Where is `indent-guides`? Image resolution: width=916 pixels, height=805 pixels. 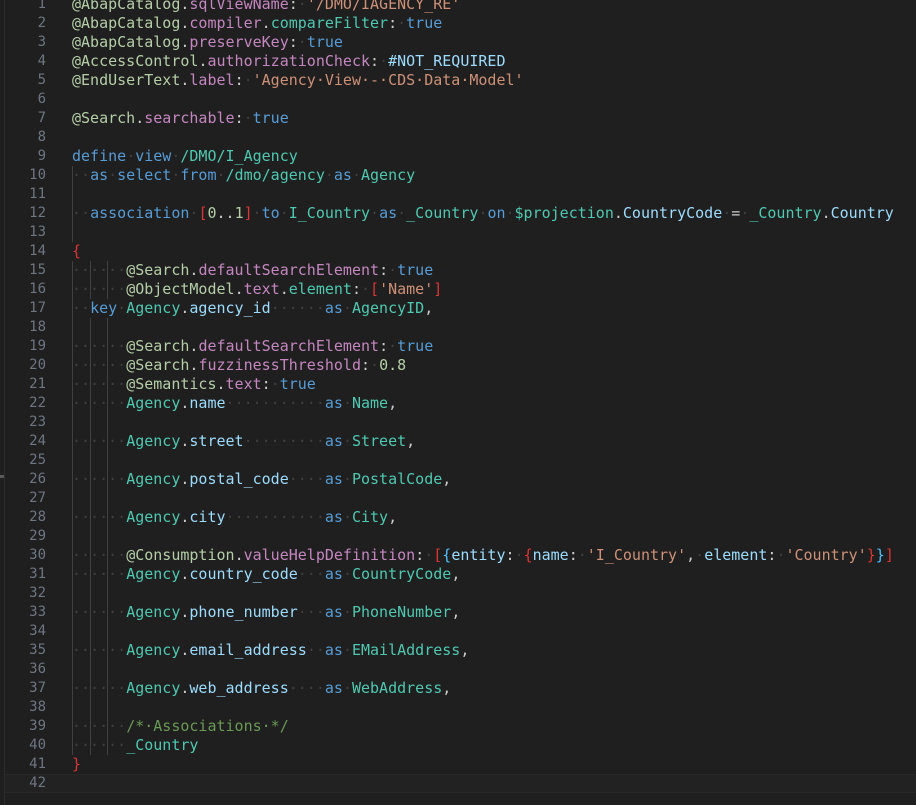 indent-guides is located at coordinates (458, 422).